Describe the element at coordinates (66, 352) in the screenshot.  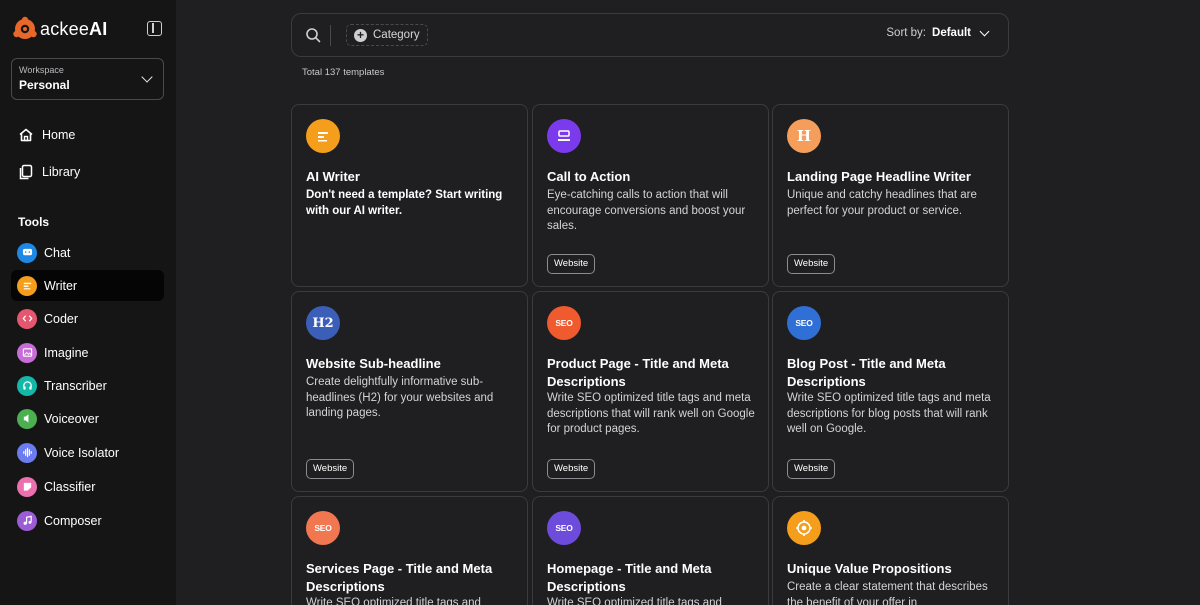
I see `tool-label: Imagine` at that location.